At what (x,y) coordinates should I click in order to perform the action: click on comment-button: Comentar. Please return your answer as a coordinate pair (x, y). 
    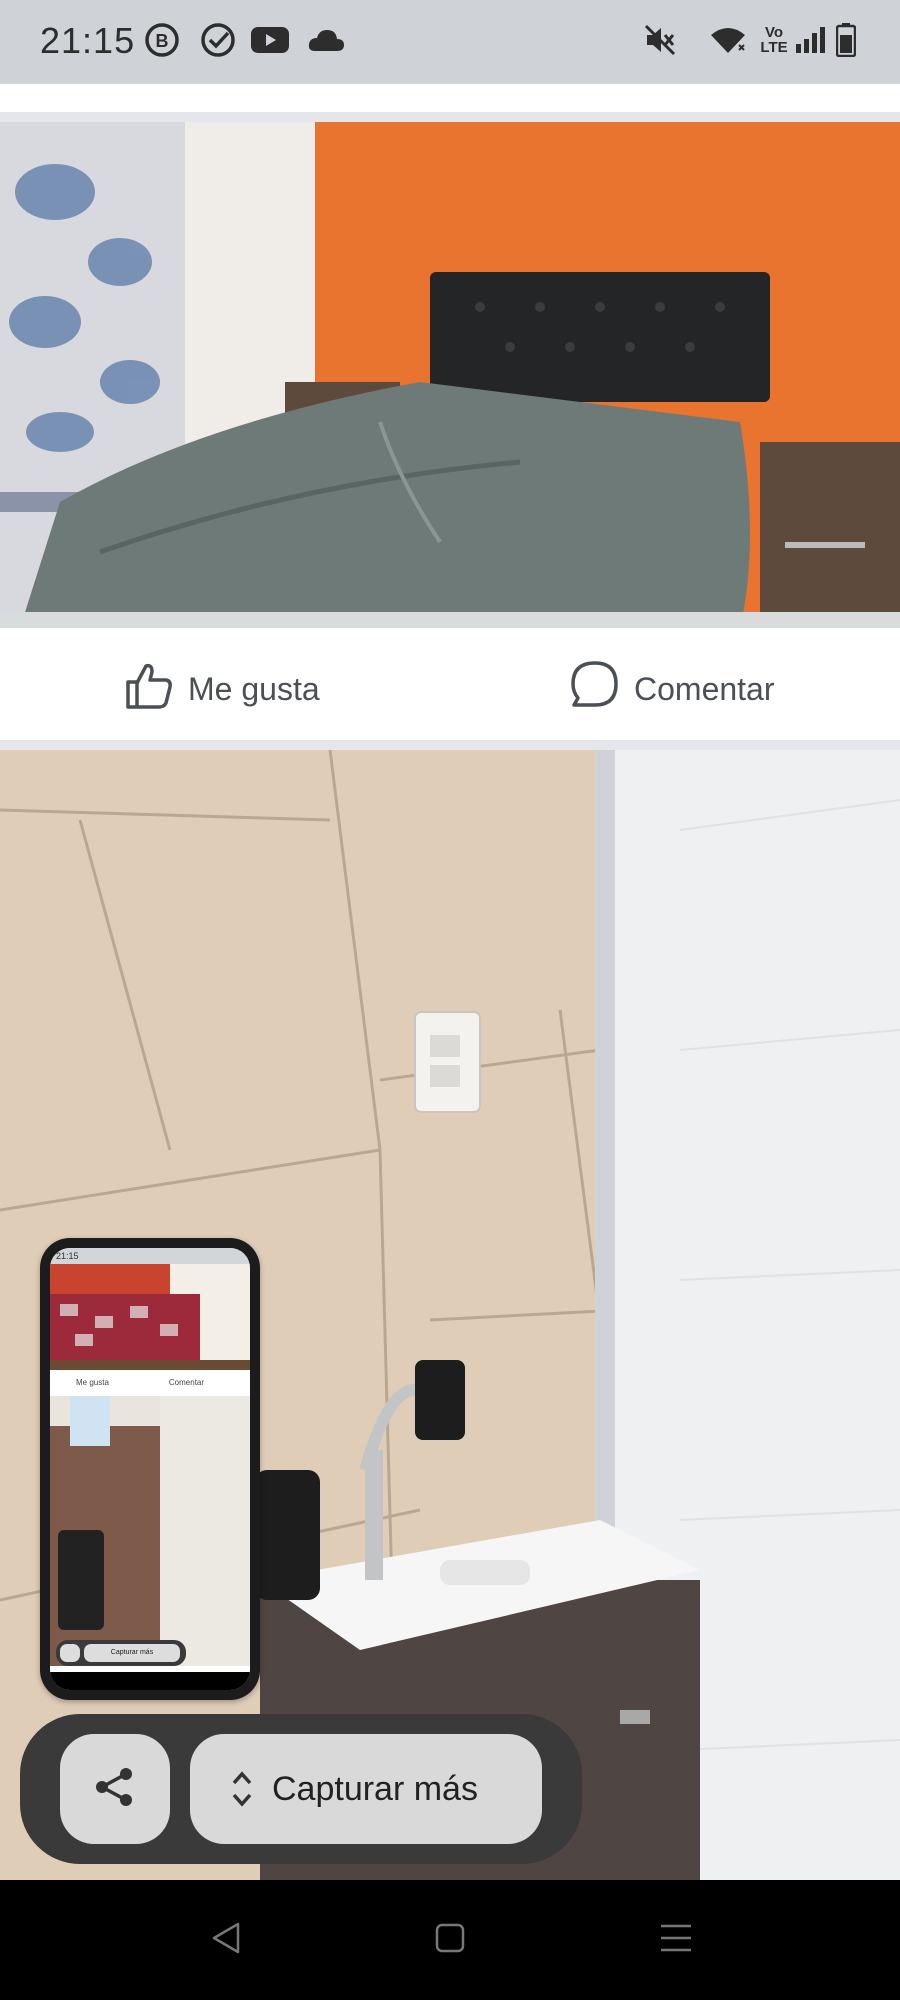
    Looking at the image, I should click on (672, 689).